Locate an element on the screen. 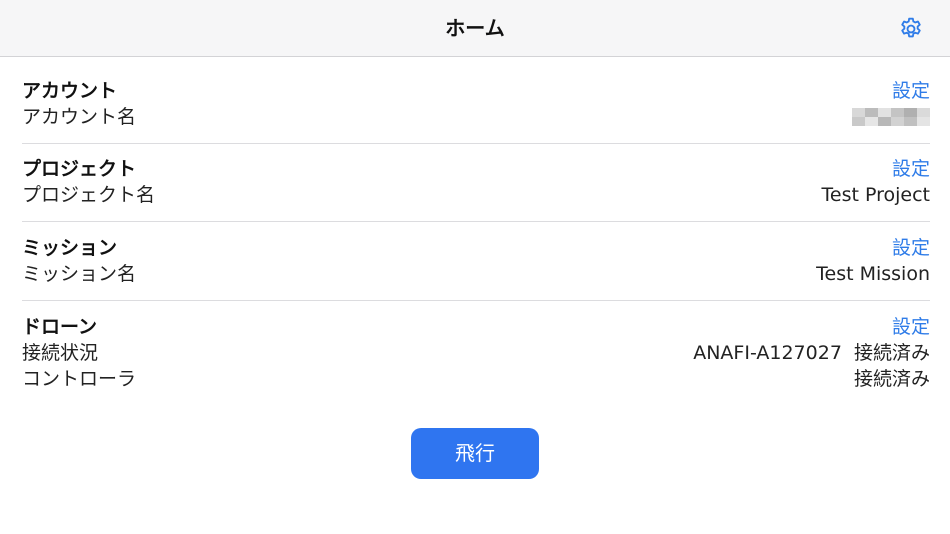 This screenshot has width=950, height=534. drone-settings-link: 設定 is located at coordinates (911, 327).